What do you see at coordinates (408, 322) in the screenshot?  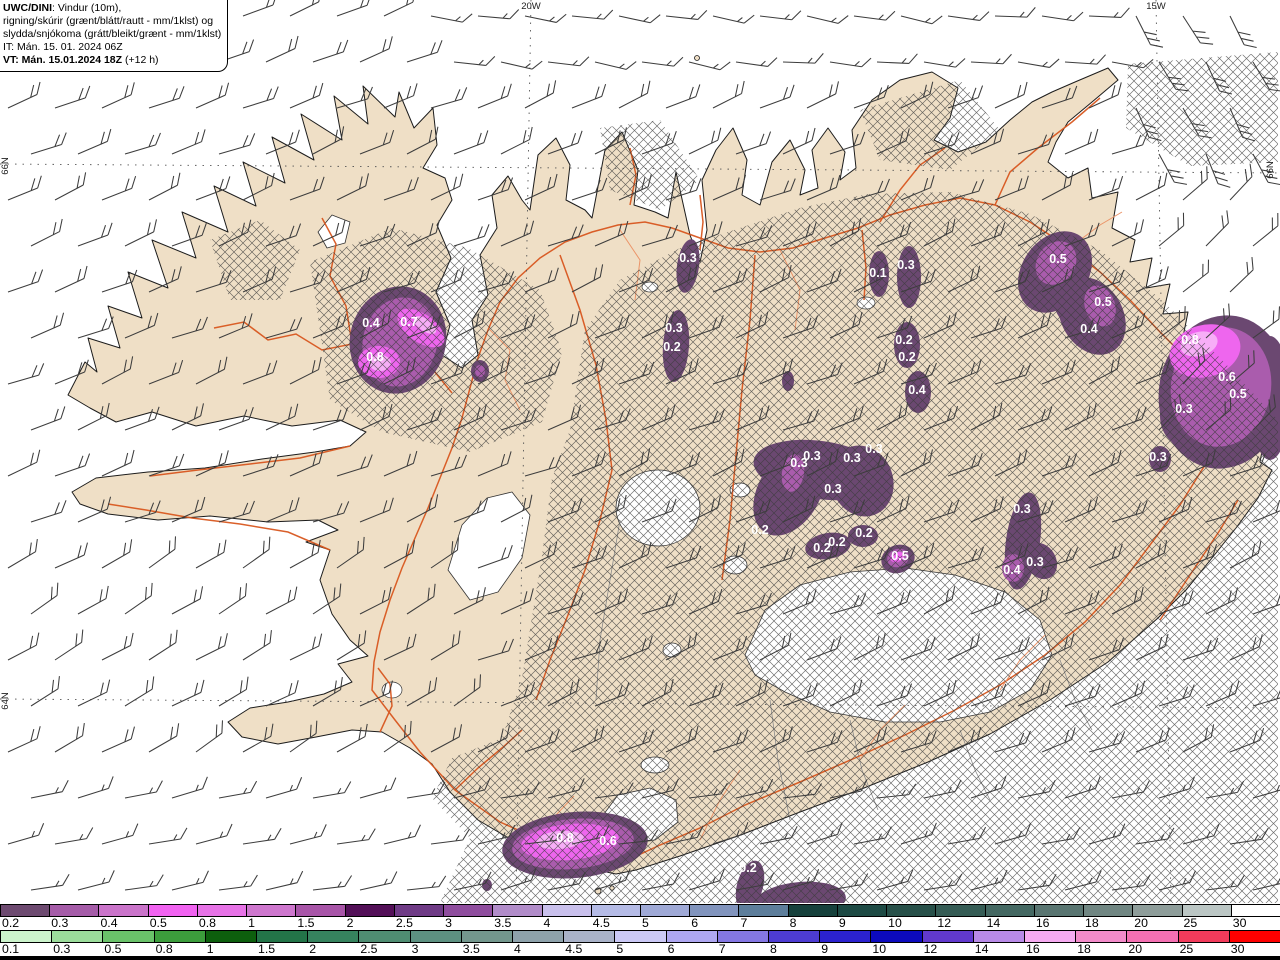 I see `precip-value-label: 0.7` at bounding box center [408, 322].